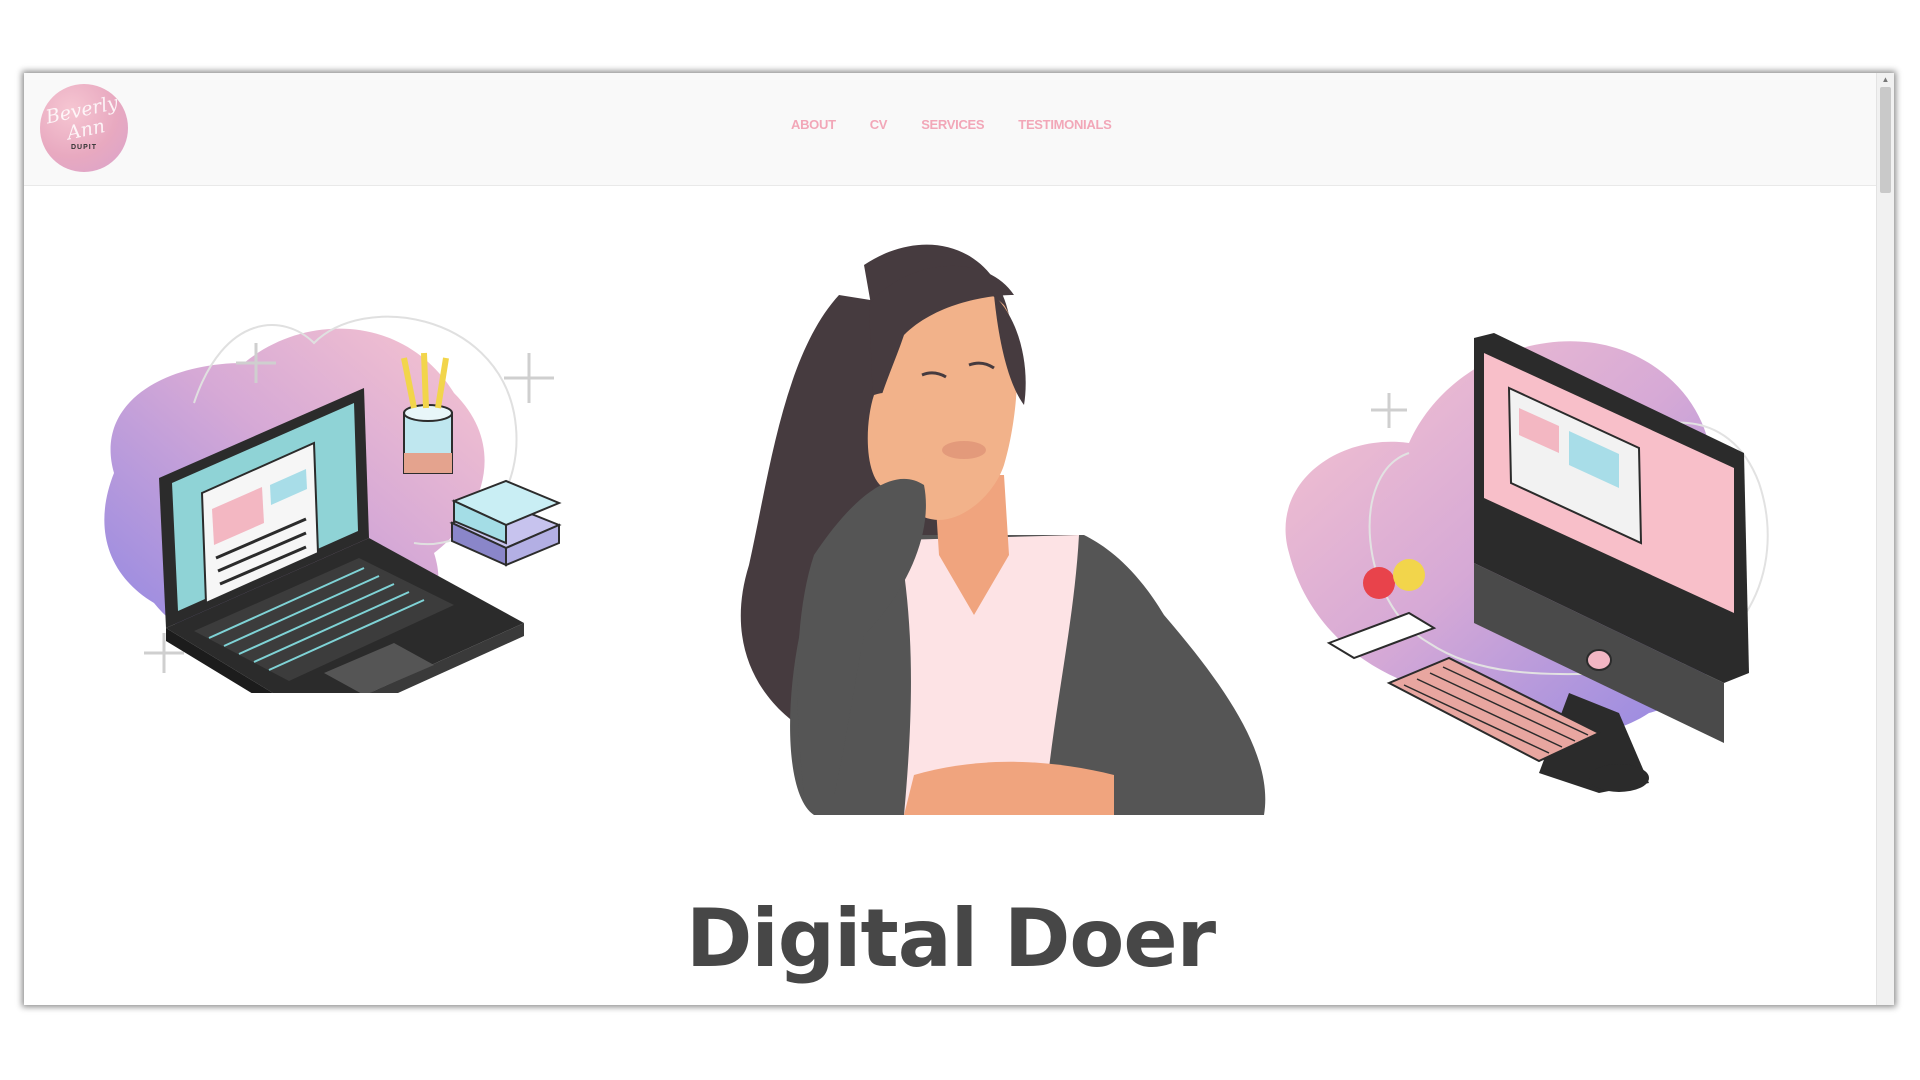 The height and width of the screenshot is (1080, 1920). What do you see at coordinates (1064, 124) in the screenshot?
I see `nav-testimonials: TESTIMONIALS` at bounding box center [1064, 124].